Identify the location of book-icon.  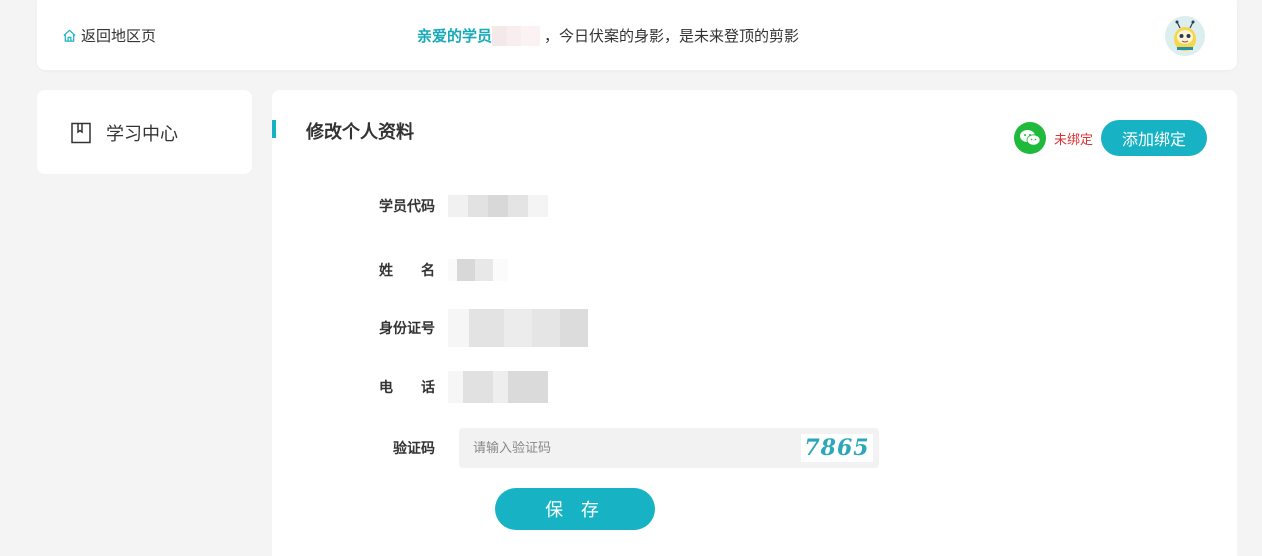
(81, 133).